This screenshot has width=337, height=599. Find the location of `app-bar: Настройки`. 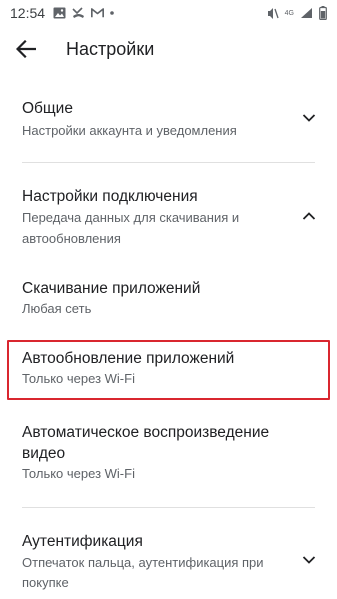

app-bar: Настройки is located at coordinates (168, 49).